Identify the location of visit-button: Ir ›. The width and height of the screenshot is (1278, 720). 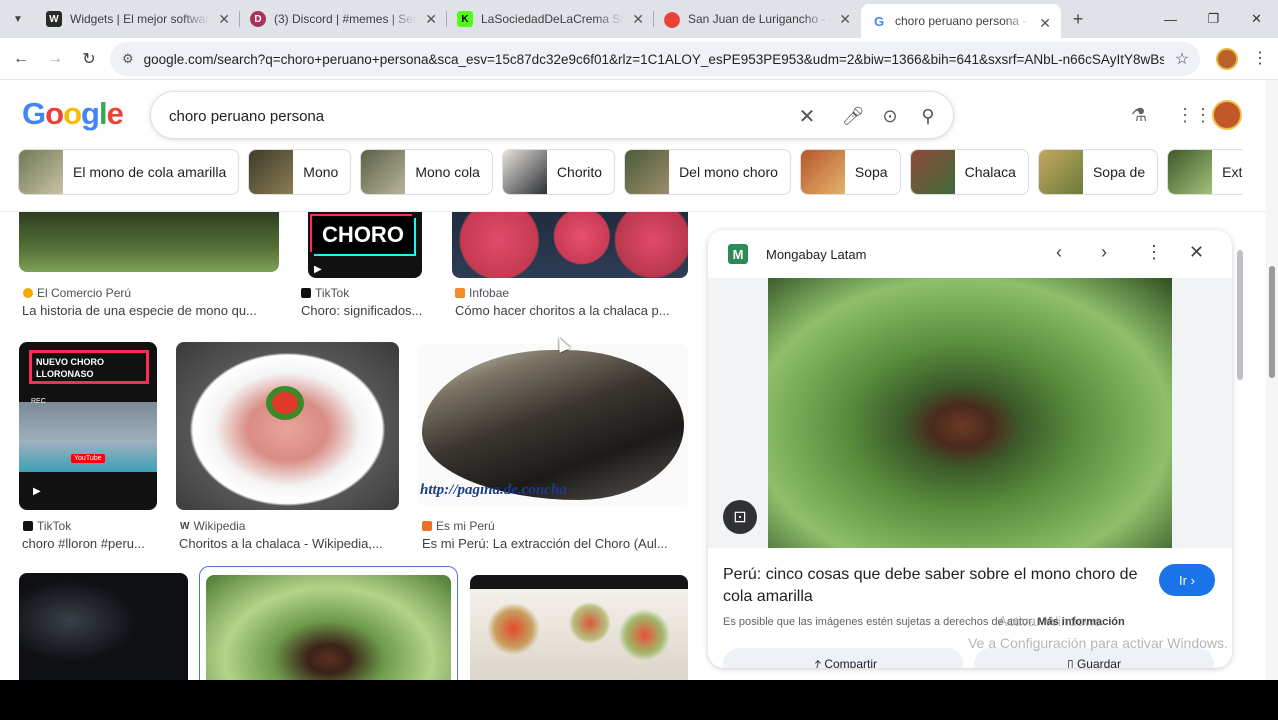
(1187, 580).